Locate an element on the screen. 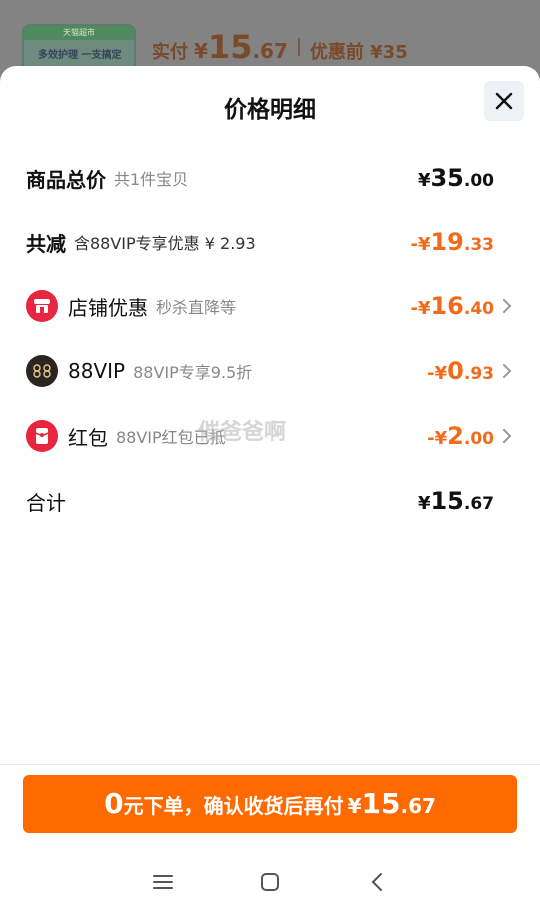  row-amount: ¥ 15 .67 is located at coordinates (456, 501).